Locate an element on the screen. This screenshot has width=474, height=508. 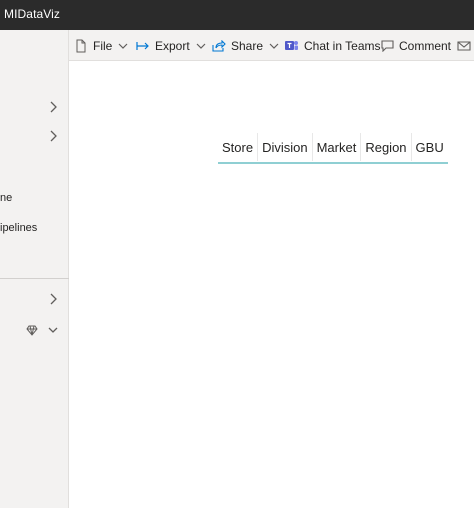
comment-icon is located at coordinates (387, 45).